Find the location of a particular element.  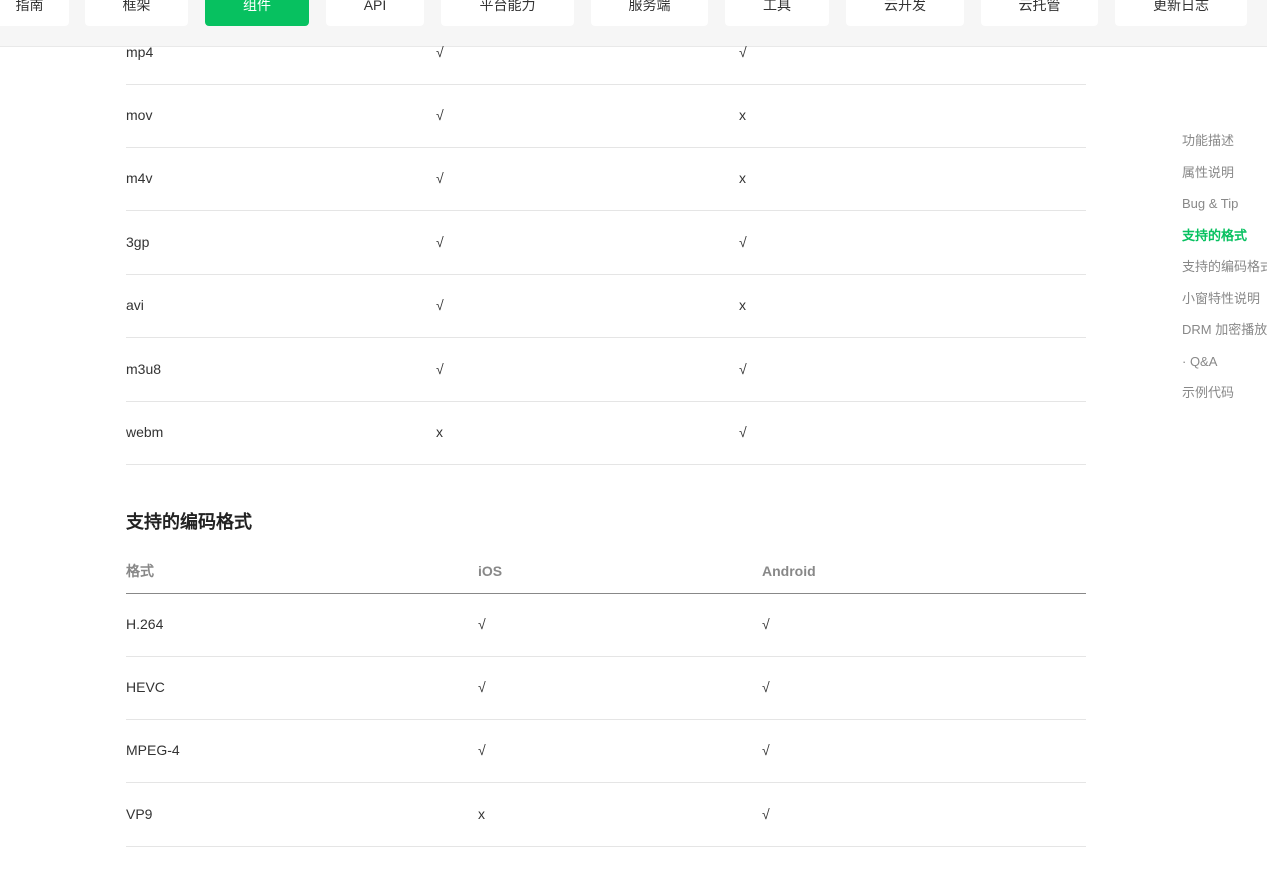

tab-guide: 指南 is located at coordinates (34, 13).